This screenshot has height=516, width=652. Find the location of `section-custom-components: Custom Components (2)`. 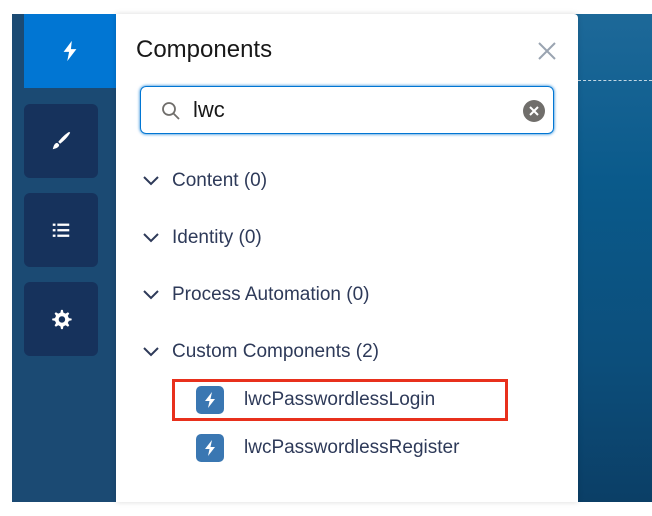

section-custom-components: Custom Components (2) is located at coordinates (260, 352).